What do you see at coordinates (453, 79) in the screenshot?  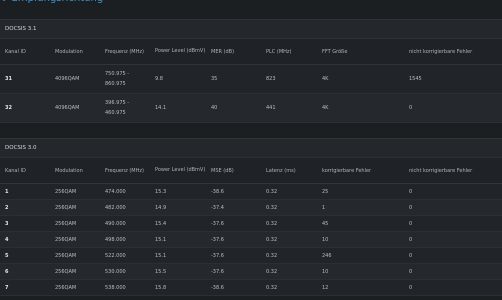 I see `cell-fehler: 1545` at bounding box center [453, 79].